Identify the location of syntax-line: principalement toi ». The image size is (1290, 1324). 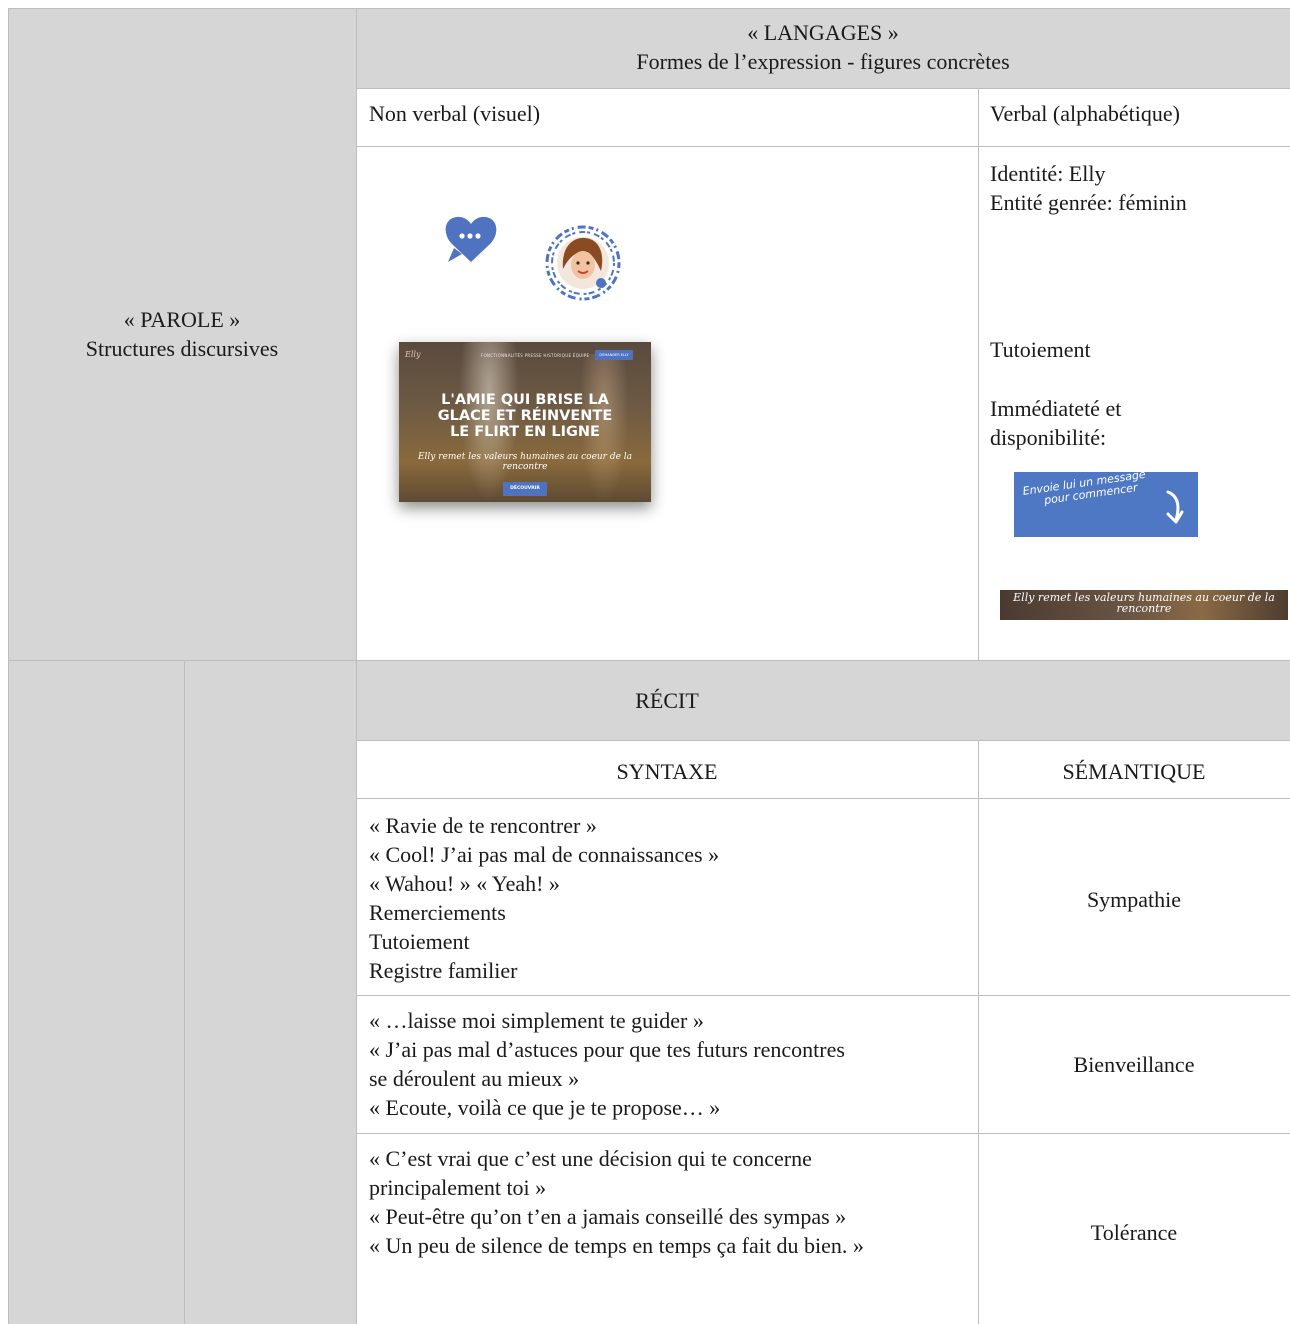
(458, 1187).